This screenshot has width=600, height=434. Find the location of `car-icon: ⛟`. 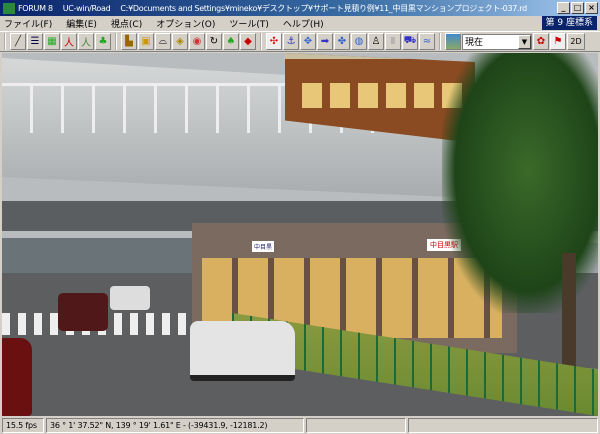

car-icon: ⛟ is located at coordinates (410, 41).